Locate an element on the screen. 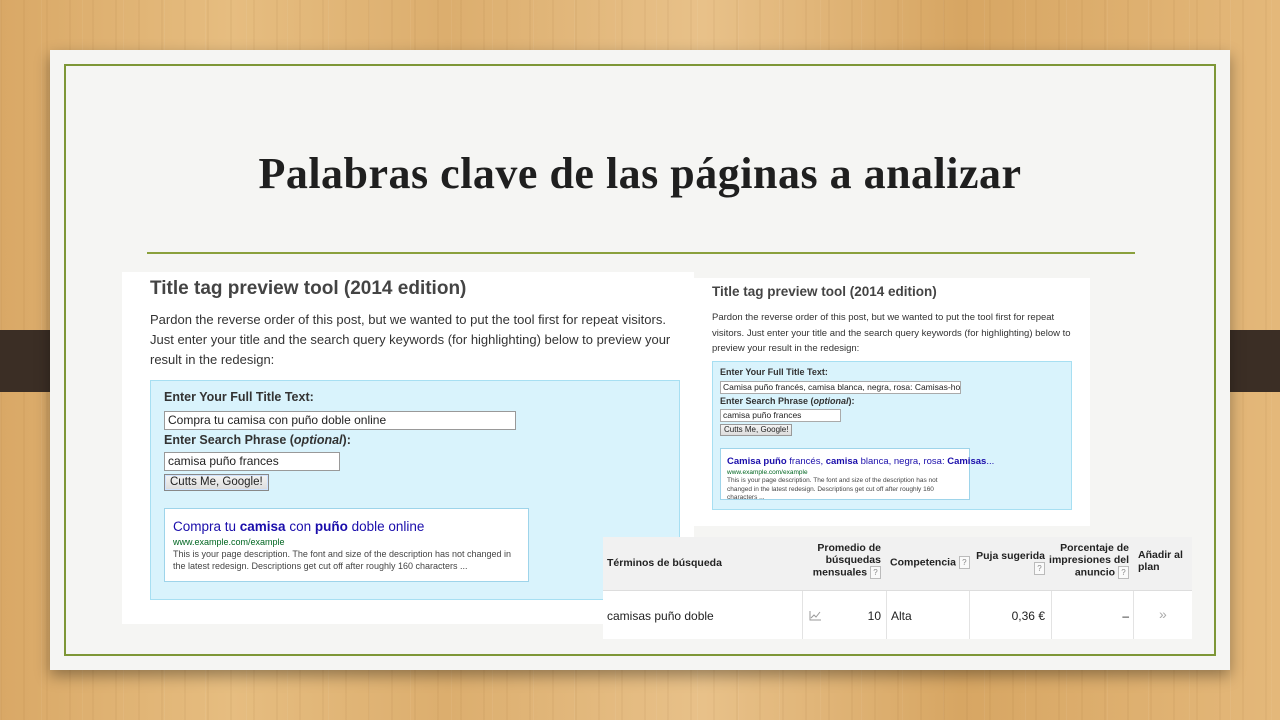 This screenshot has width=1280, height=720. header-add-to-plan: Añadir al plan is located at coordinates (1160, 561).